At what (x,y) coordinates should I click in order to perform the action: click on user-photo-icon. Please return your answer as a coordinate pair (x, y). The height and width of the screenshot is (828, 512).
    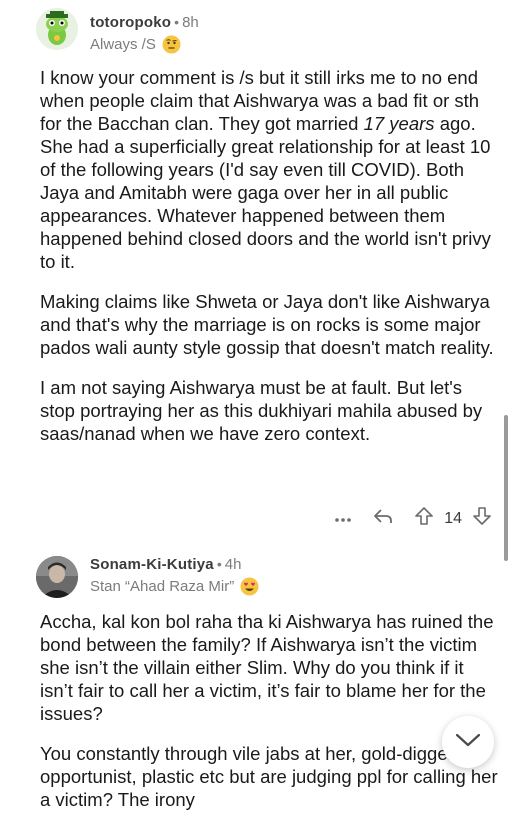
    Looking at the image, I should click on (57, 577).